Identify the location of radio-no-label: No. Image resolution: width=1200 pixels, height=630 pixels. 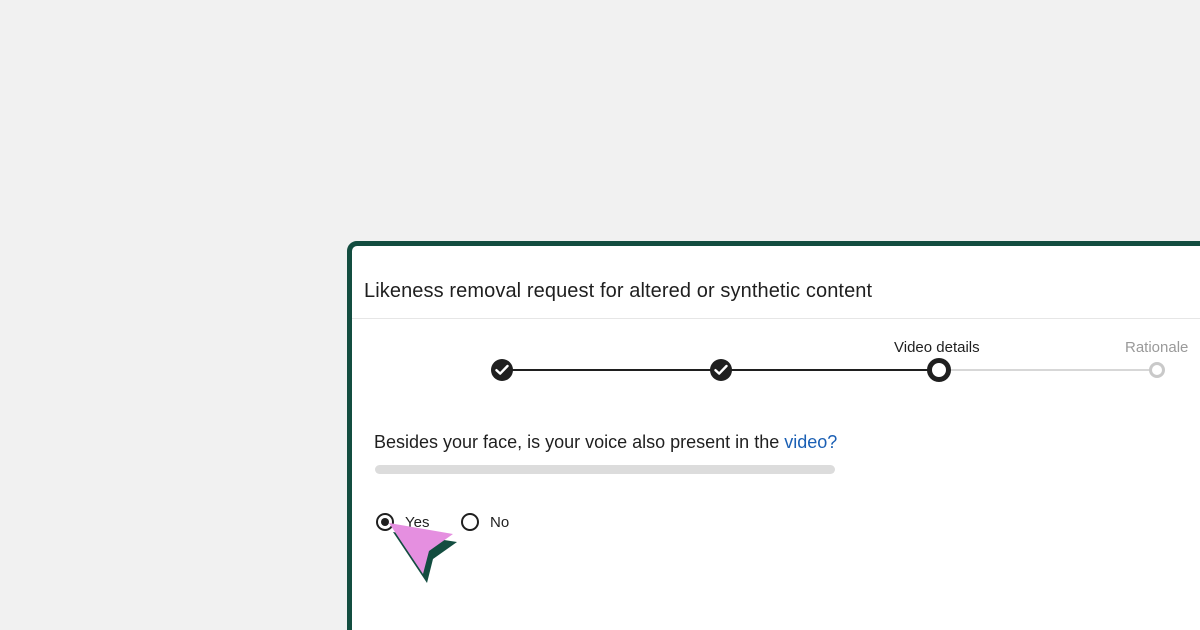
(500, 522).